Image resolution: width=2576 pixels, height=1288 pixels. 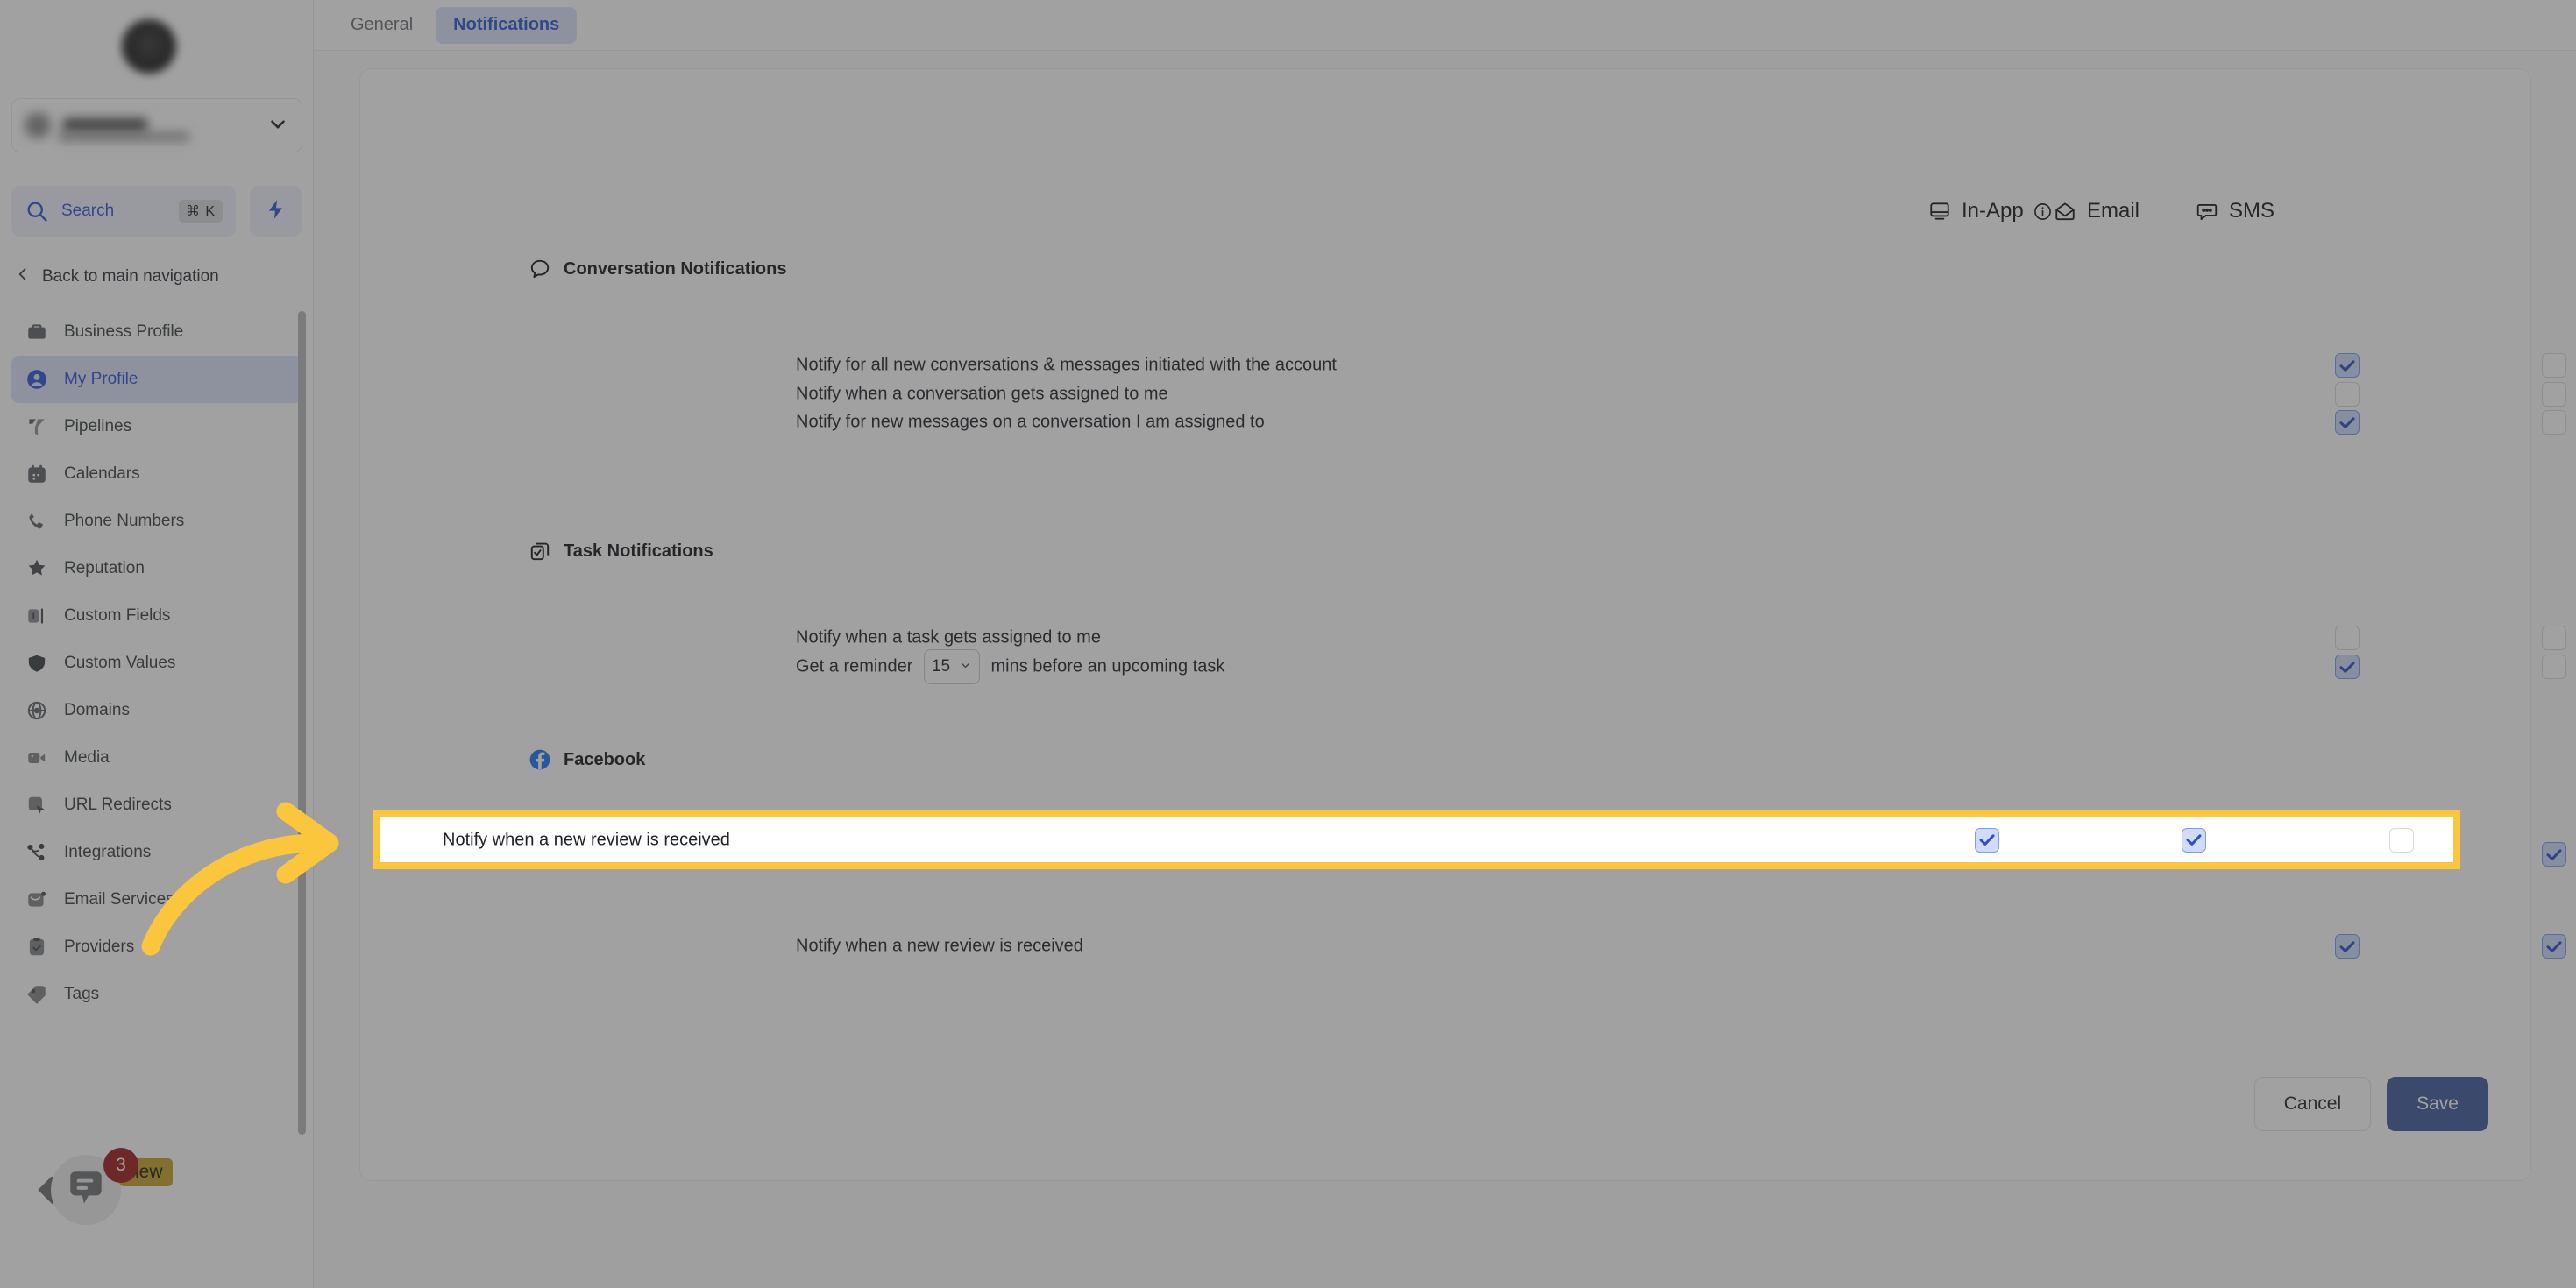 What do you see at coordinates (101, 379) in the screenshot?
I see `sidebar-item-label: My Profile` at bounding box center [101, 379].